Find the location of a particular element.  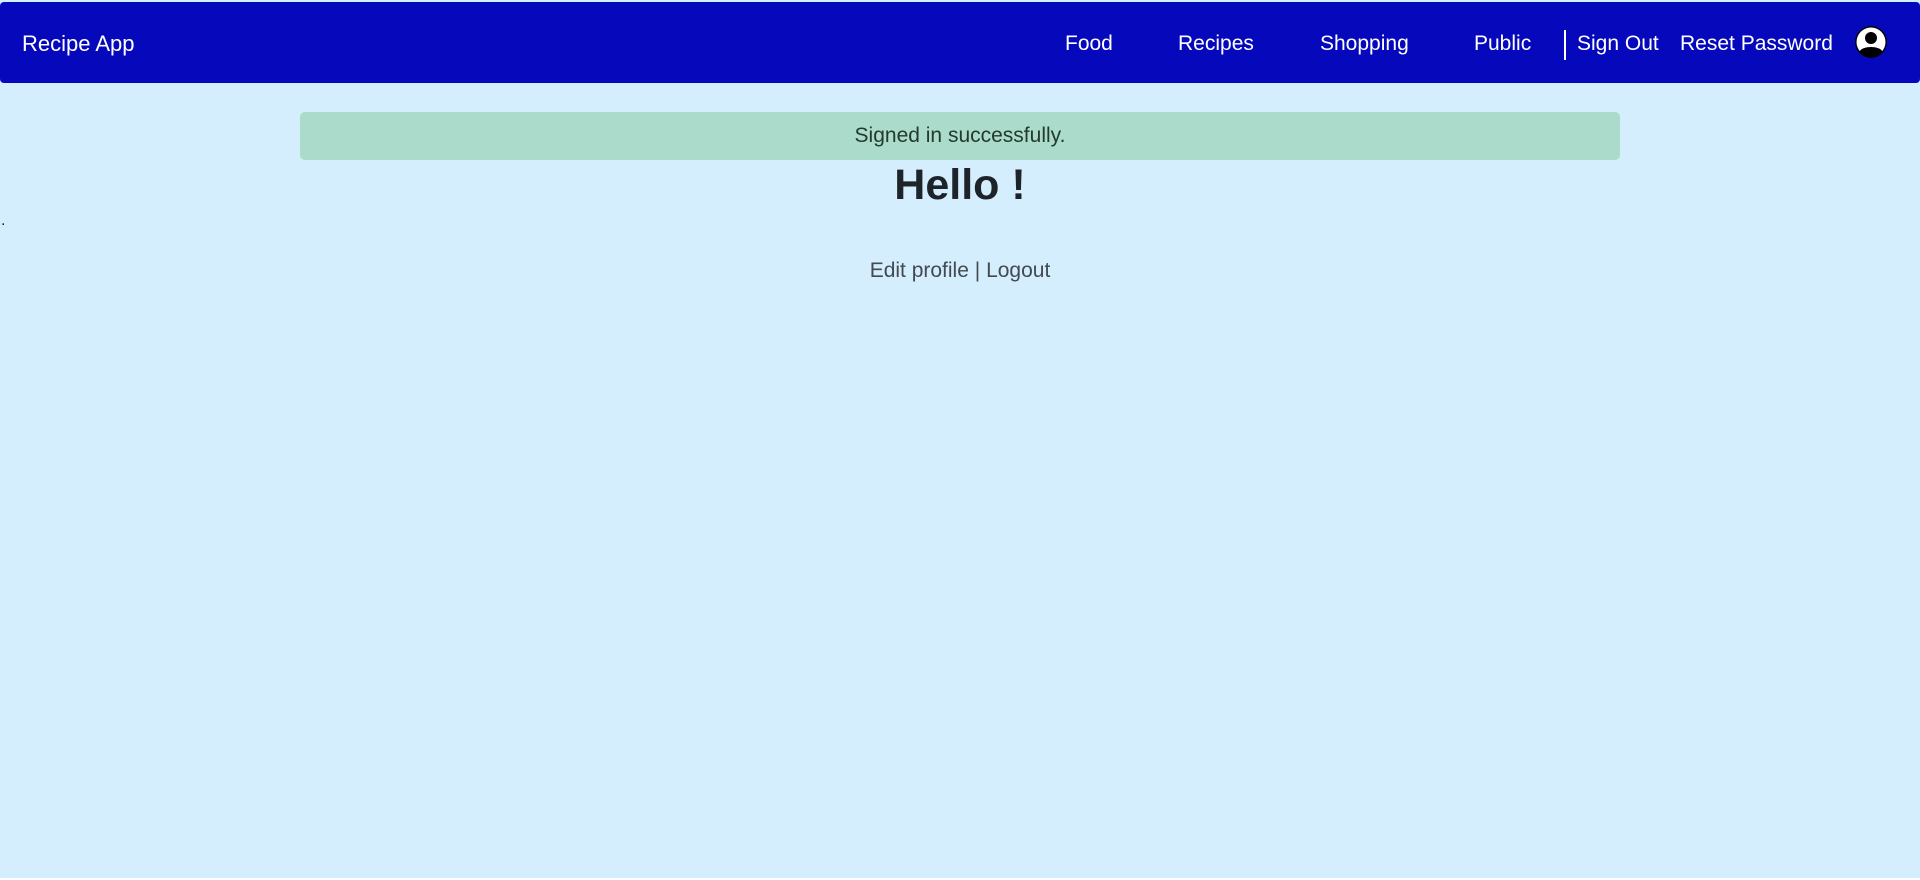

user-avatar-icon is located at coordinates (1871, 42).